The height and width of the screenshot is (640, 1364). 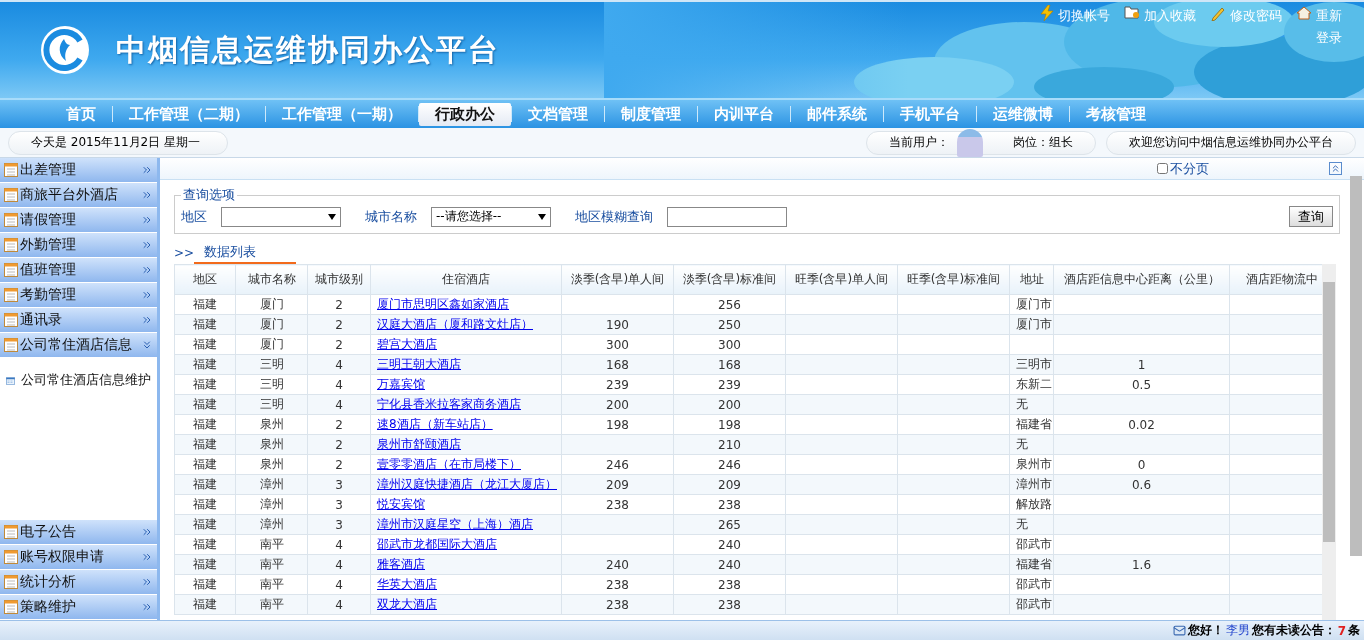 What do you see at coordinates (308, 49) in the screenshot?
I see `app-title: 中烟信息运维协同办公平台` at bounding box center [308, 49].